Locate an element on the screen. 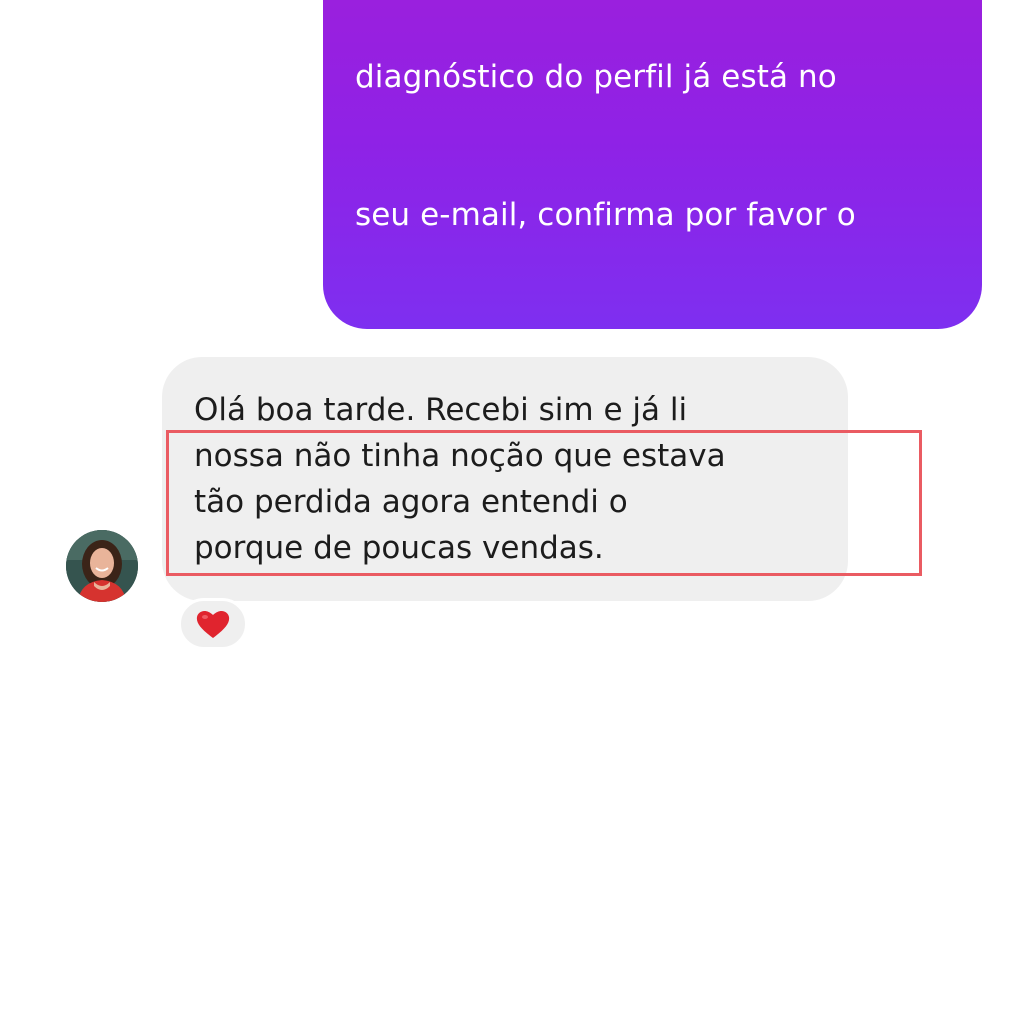 This screenshot has height=1020, width=1024. avatar-photo-icon is located at coordinates (102, 566).